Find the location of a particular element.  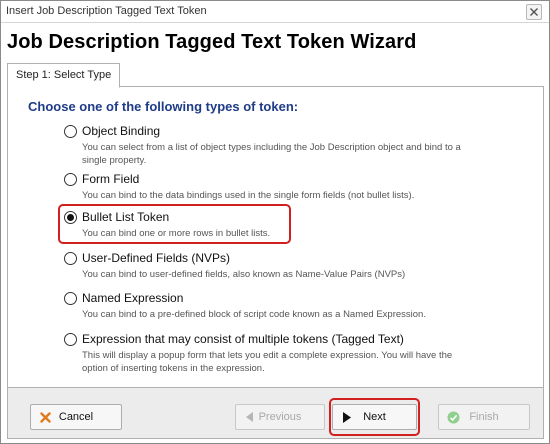

radio-form-field is located at coordinates (70, 179).